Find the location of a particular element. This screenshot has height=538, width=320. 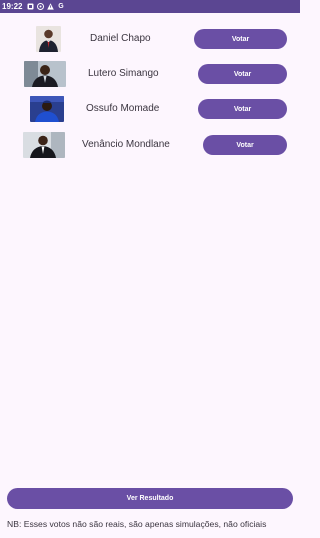

warning-icon is located at coordinates (51, 6).